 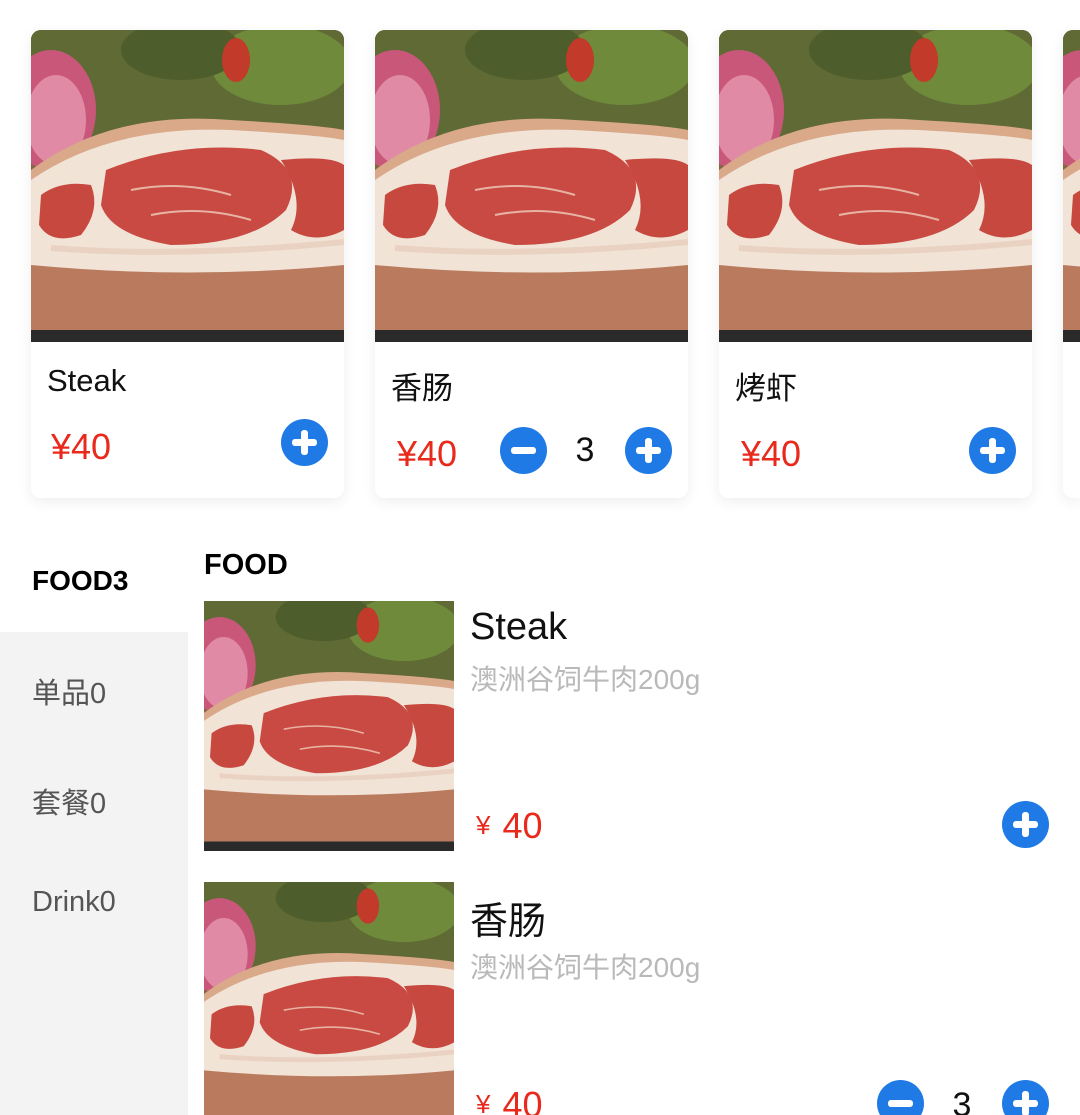 What do you see at coordinates (94, 902) in the screenshot?
I see `sidebar-item-drink: Drink0` at bounding box center [94, 902].